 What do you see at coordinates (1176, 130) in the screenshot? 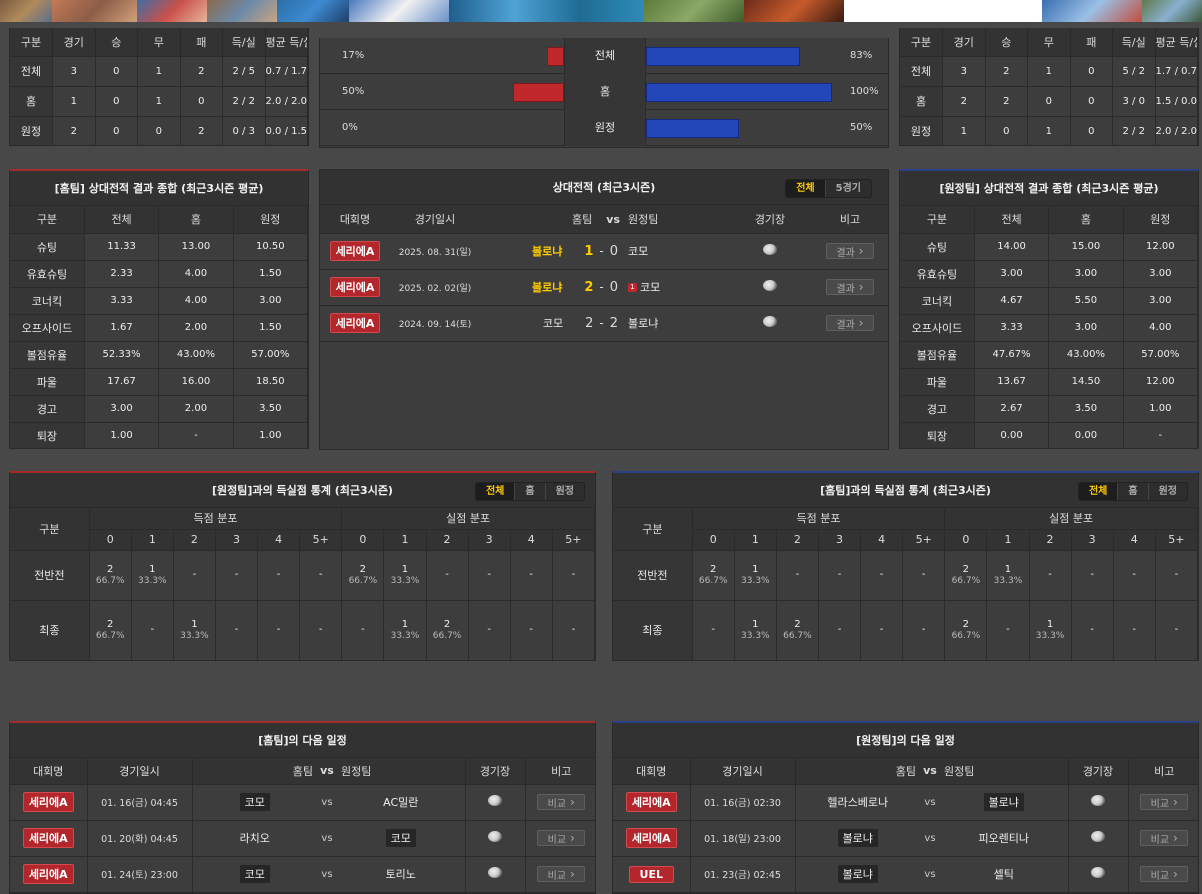
I see `table-cell: 2.0 / 2.0` at bounding box center [1176, 130].